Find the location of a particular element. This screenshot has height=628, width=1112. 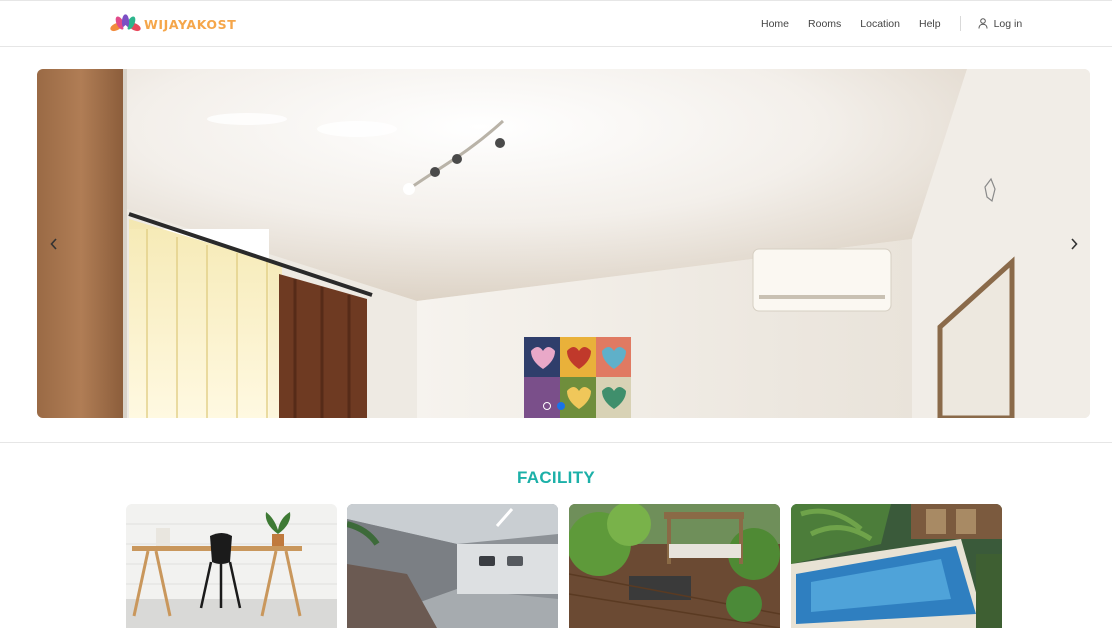

parking-photo is located at coordinates (452, 566).